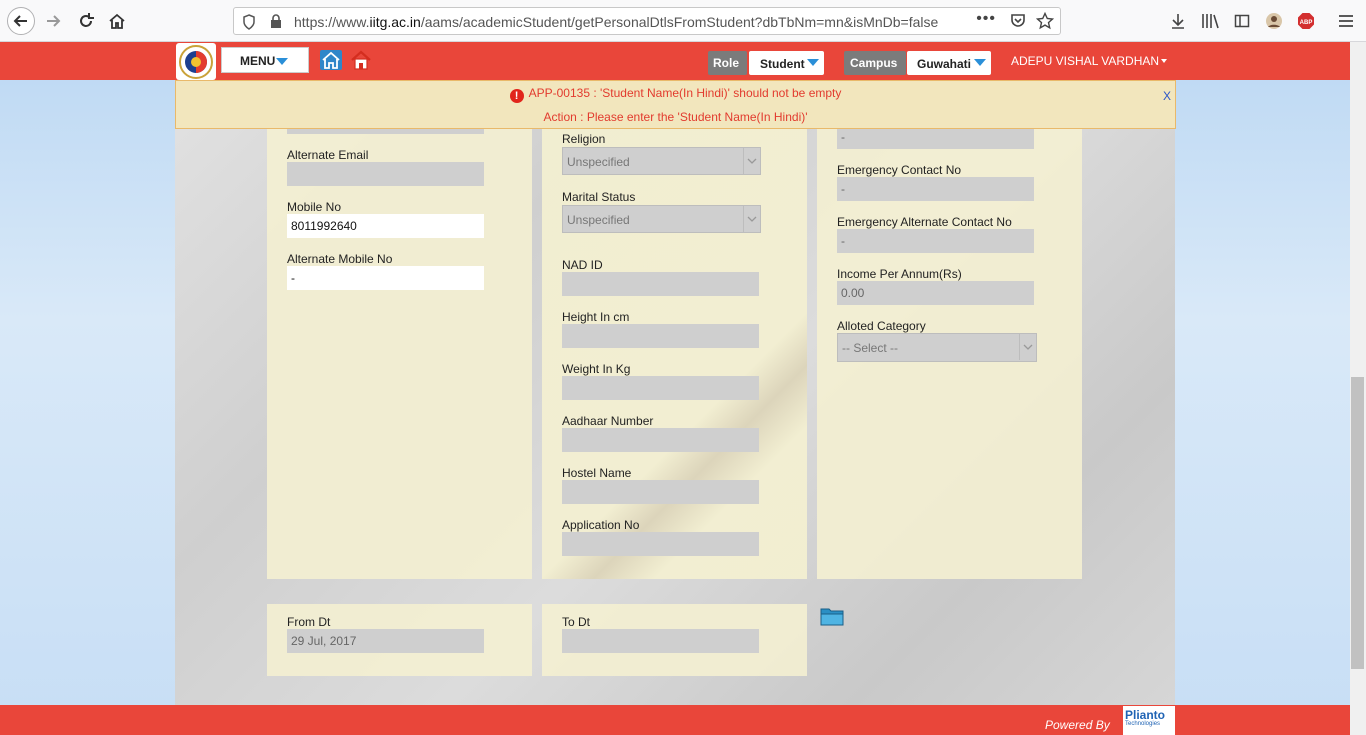 The width and height of the screenshot is (1366, 735). Describe the element at coordinates (660, 492) in the screenshot. I see `hostel-name-field` at that location.